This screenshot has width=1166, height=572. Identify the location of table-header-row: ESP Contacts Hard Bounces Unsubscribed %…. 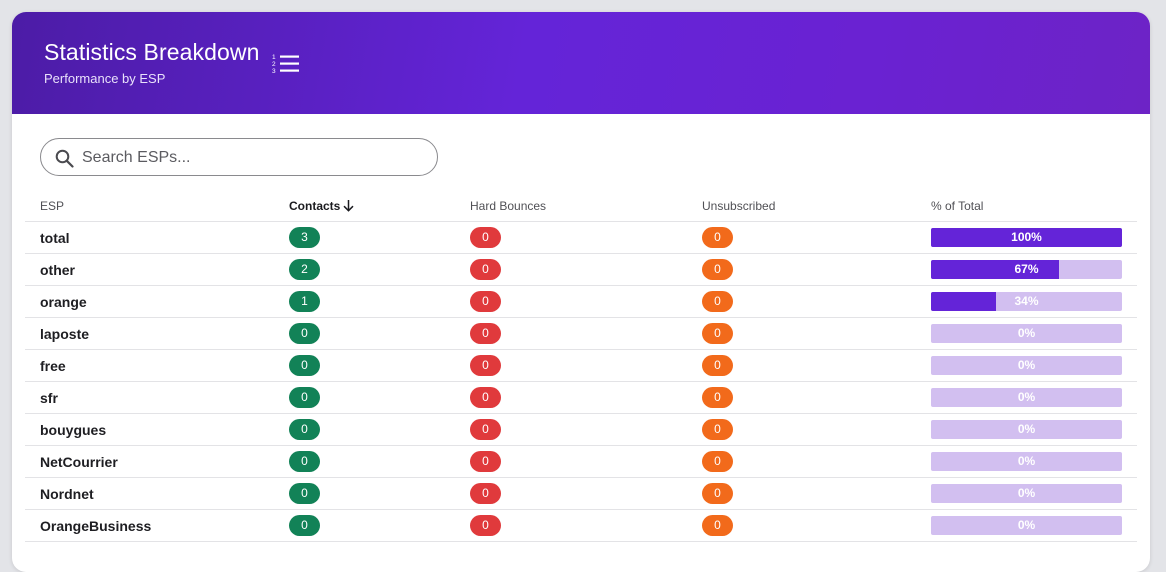
(581, 206).